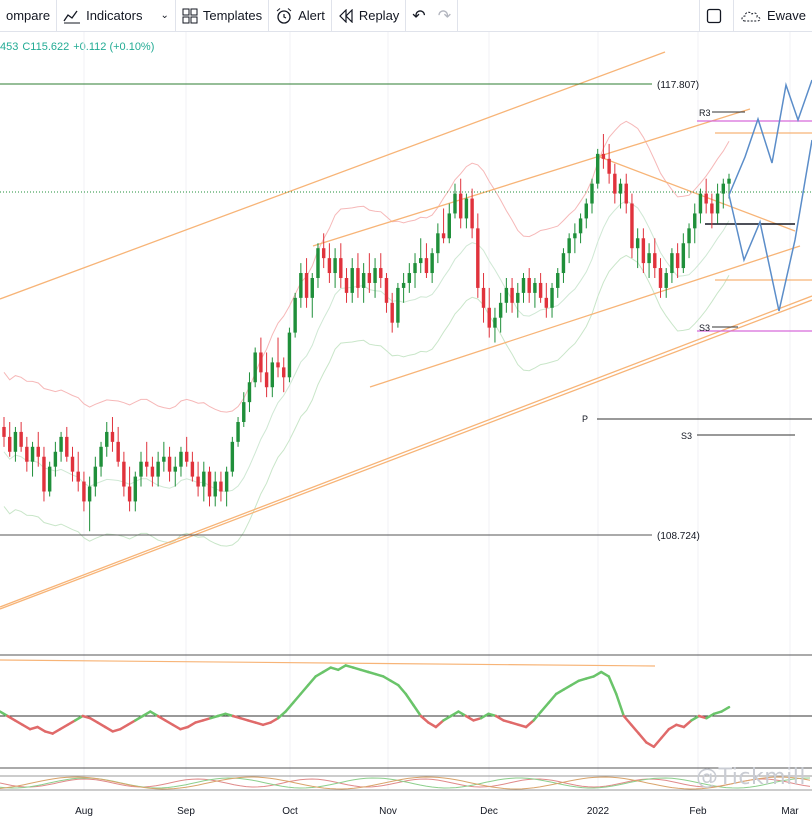  What do you see at coordinates (369, 15) in the screenshot?
I see `replay-button: Replay` at bounding box center [369, 15].